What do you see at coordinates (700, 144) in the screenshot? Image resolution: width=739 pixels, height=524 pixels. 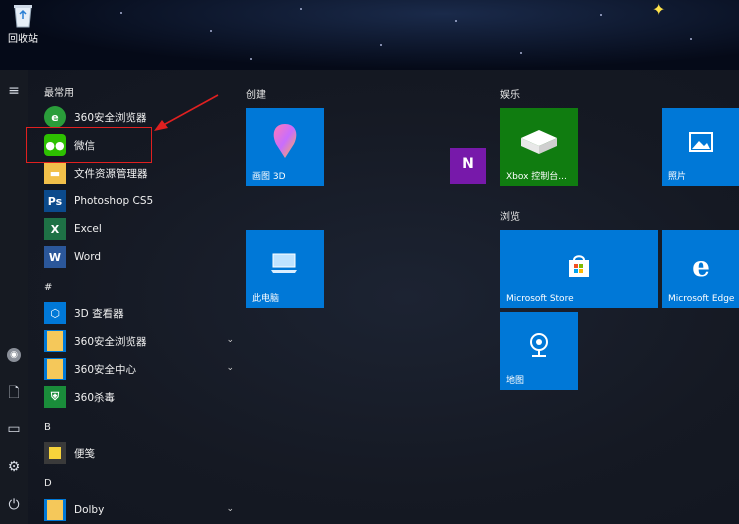 I see `photos-icon` at bounding box center [700, 144].